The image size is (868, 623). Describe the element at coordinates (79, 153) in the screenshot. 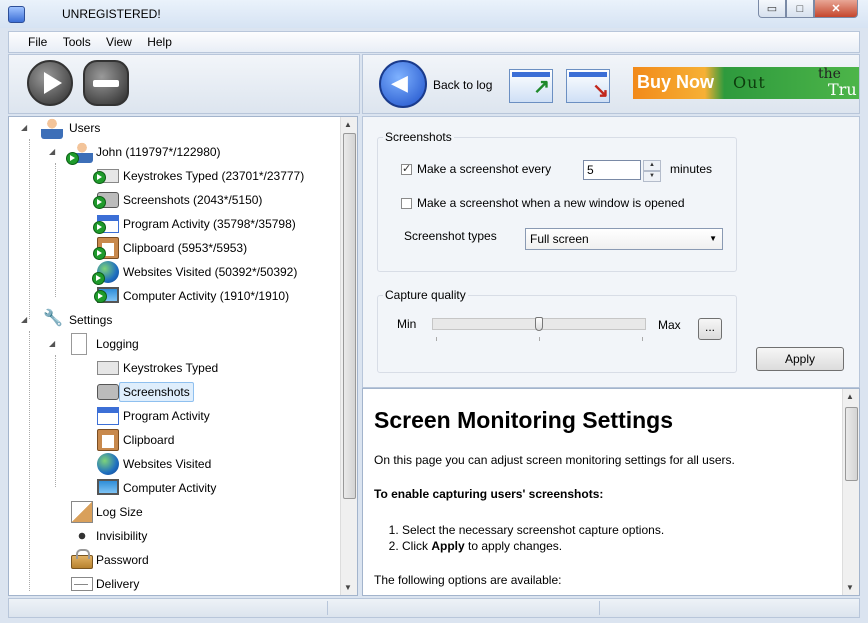

I see `user-icon` at that location.